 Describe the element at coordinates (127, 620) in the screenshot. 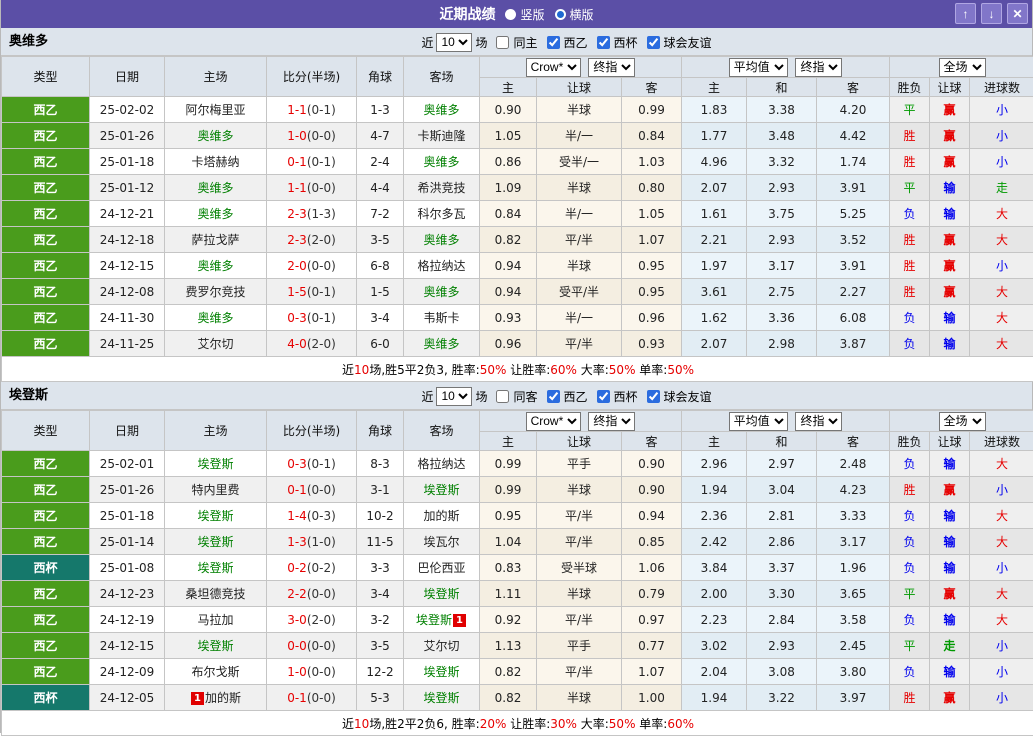

I see `match-date-cell: 24-12-19` at that location.